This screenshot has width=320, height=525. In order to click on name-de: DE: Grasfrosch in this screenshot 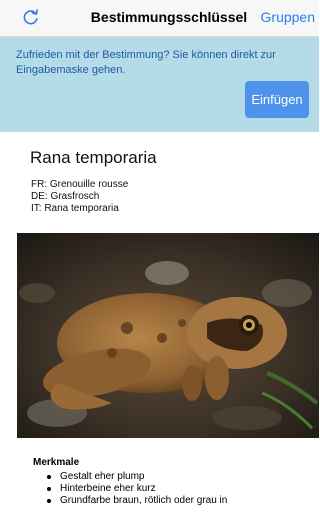, I will do `click(65, 196)`.